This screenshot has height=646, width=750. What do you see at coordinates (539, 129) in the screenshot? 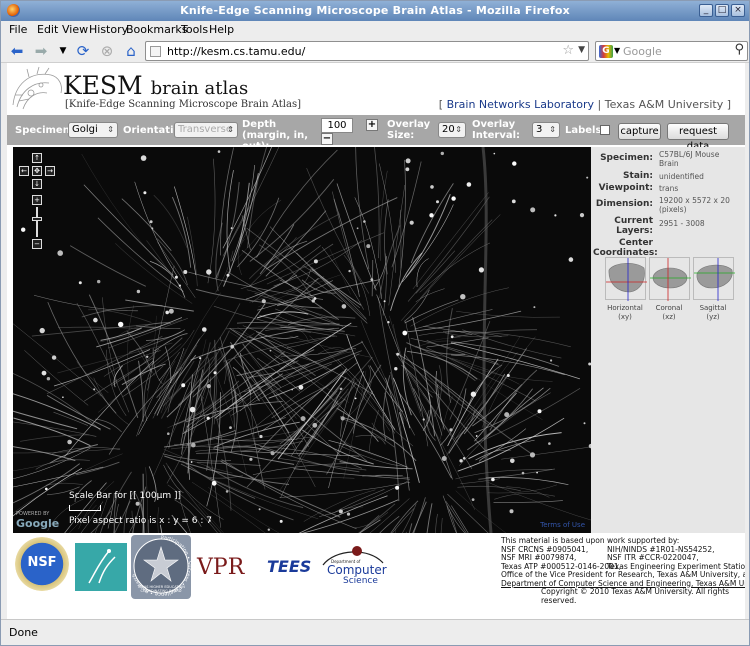
I see `overlay-interval-value: 3` at bounding box center [539, 129].